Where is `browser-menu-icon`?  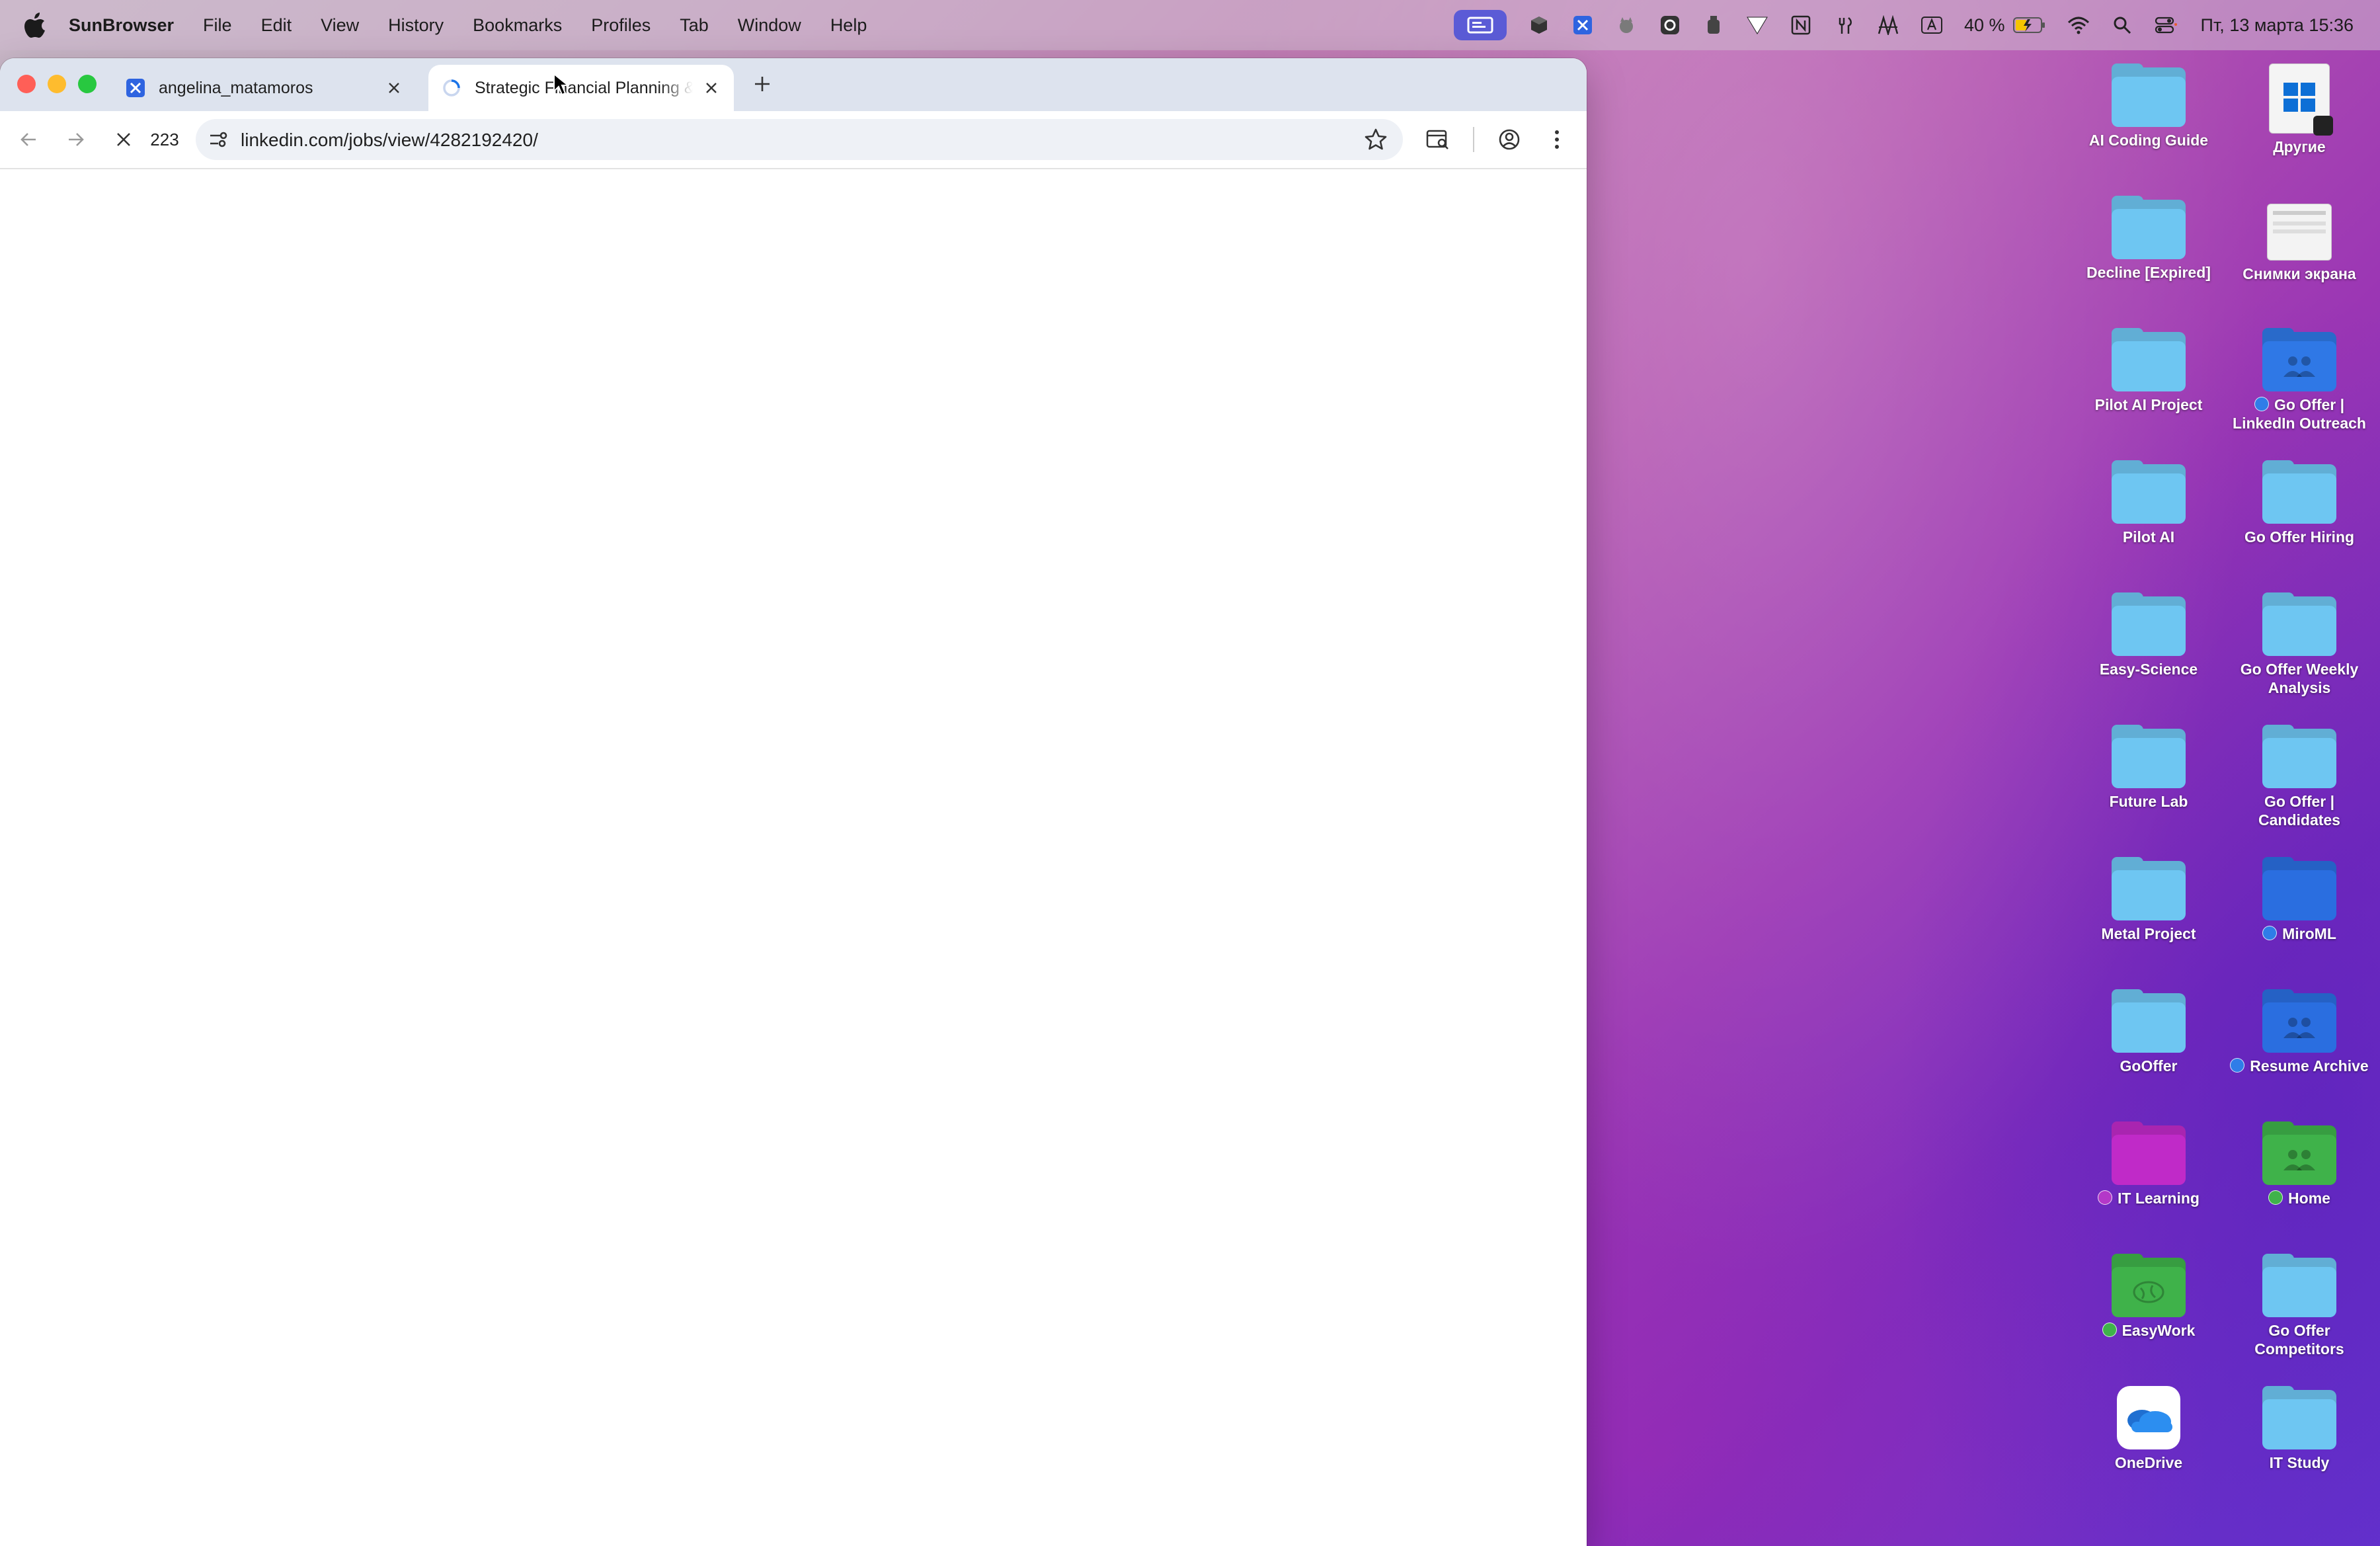
browser-menu-icon is located at coordinates (1557, 139).